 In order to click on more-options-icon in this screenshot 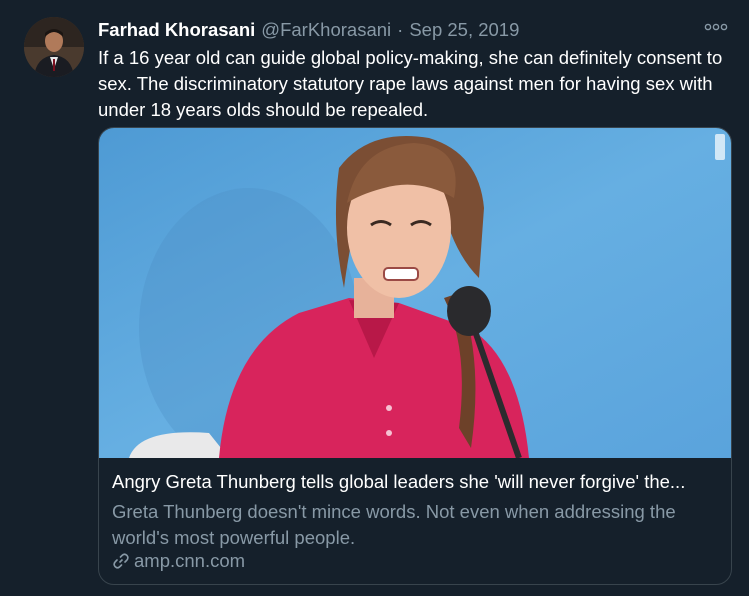, I will do `click(716, 27)`.